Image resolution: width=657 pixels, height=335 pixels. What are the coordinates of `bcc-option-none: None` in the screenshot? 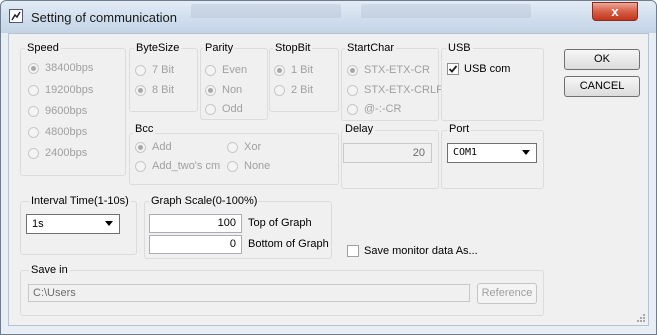 It's located at (248, 166).